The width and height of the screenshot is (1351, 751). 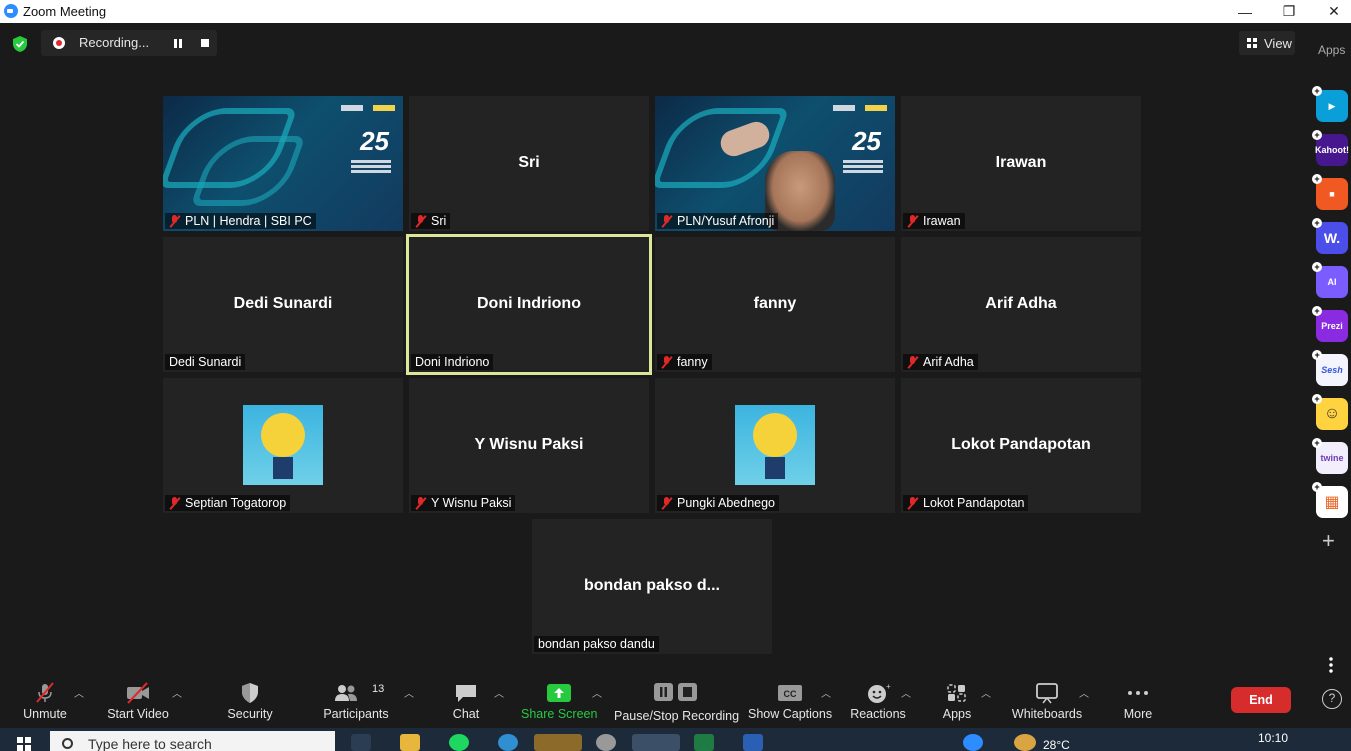 What do you see at coordinates (790, 700) in the screenshot?
I see `show-captions-button: CC Show Captions` at bounding box center [790, 700].